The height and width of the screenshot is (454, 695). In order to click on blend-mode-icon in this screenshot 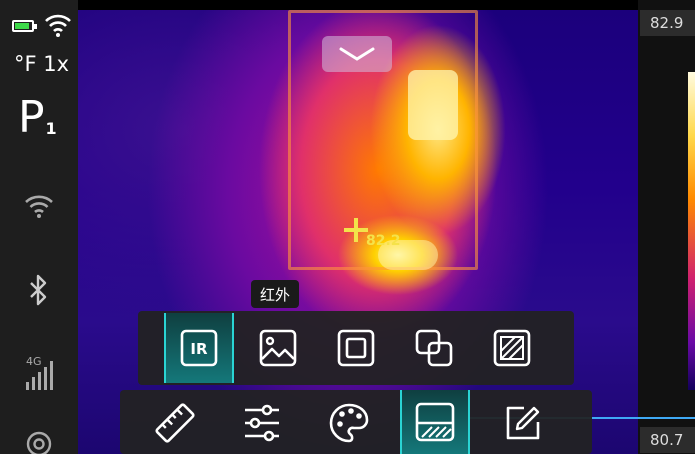, I will do `click(512, 348)`.